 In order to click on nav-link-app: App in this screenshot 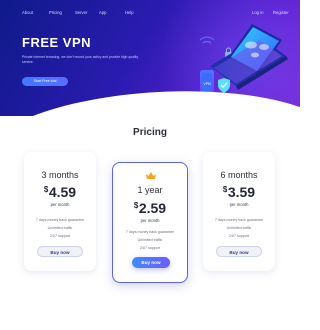, I will do `click(102, 12)`.